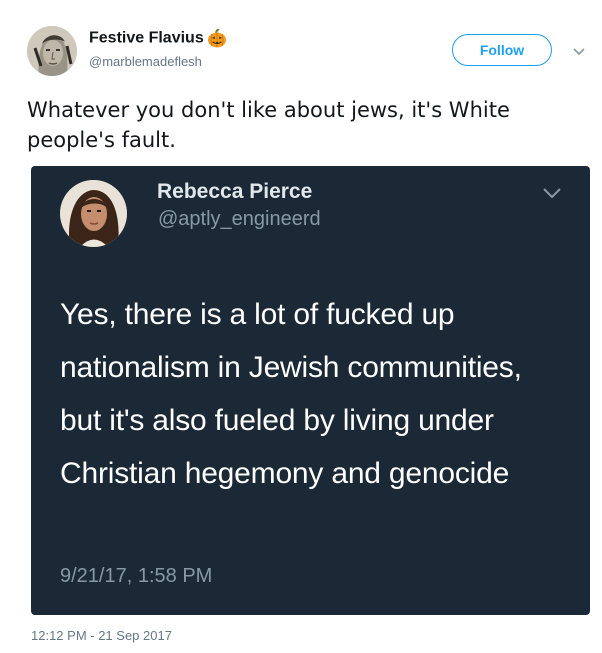  What do you see at coordinates (552, 192) in the screenshot?
I see `embedded-chevron-down-icon` at bounding box center [552, 192].